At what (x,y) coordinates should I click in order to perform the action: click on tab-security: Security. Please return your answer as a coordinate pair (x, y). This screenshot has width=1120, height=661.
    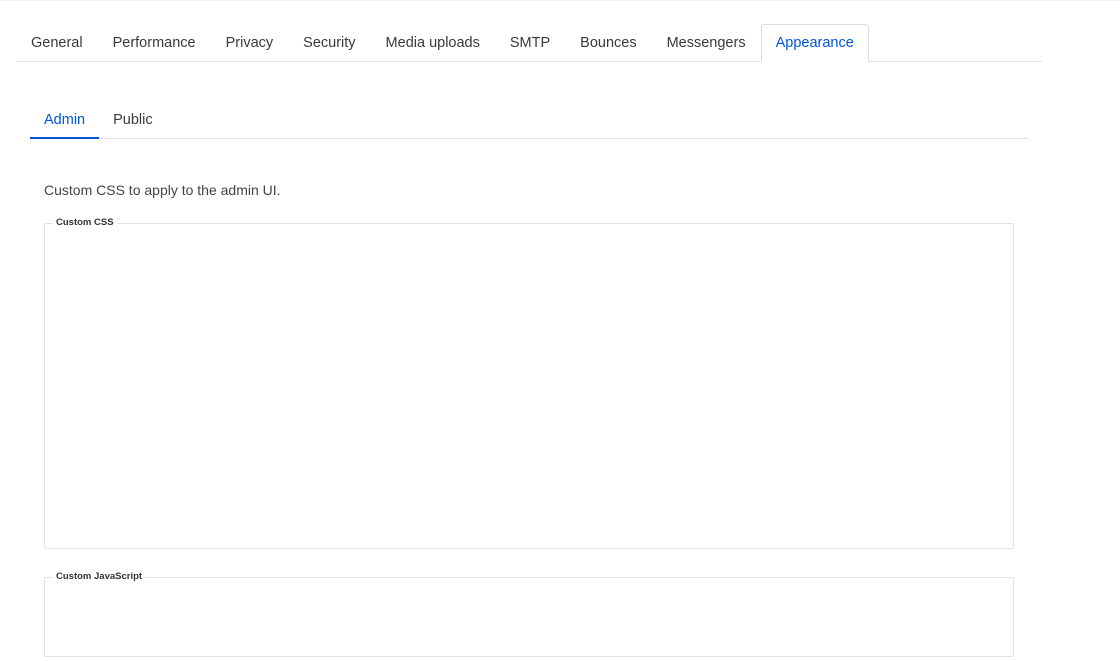
    Looking at the image, I should click on (329, 42).